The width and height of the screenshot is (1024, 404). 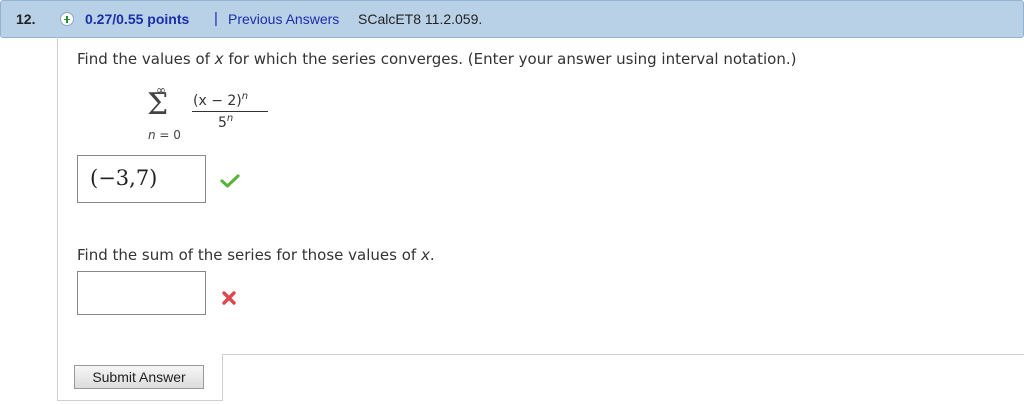 What do you see at coordinates (283, 19) in the screenshot?
I see `previous-answers-link: Previous Answers` at bounding box center [283, 19].